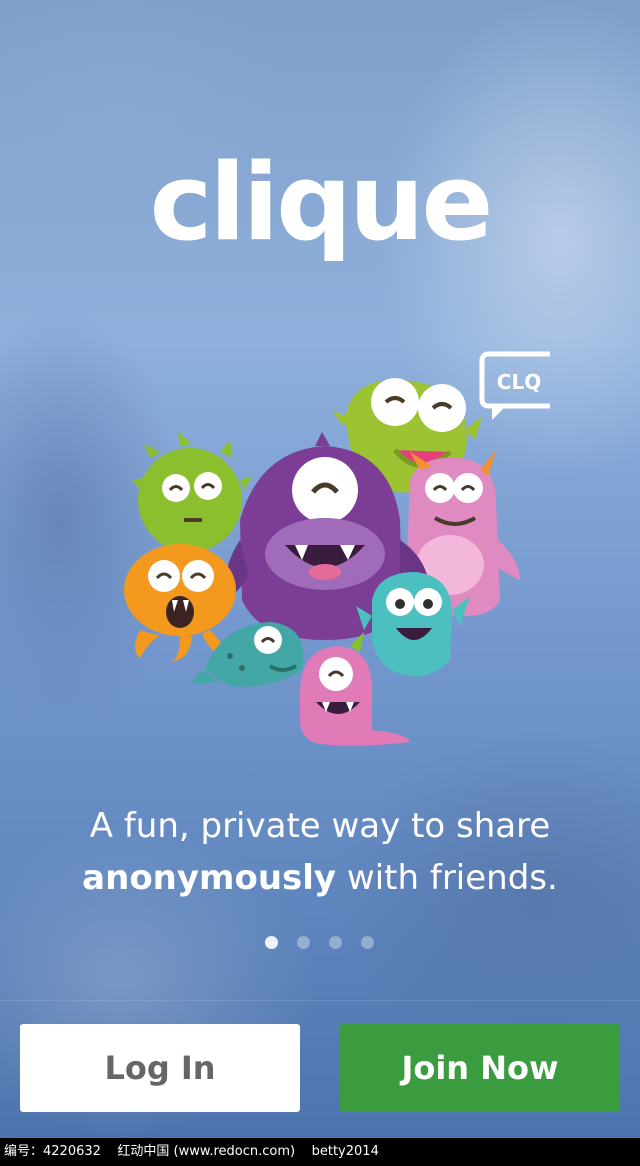  Describe the element at coordinates (519, 382) in the screenshot. I see `speech-bubble-text: CLQ` at that location.